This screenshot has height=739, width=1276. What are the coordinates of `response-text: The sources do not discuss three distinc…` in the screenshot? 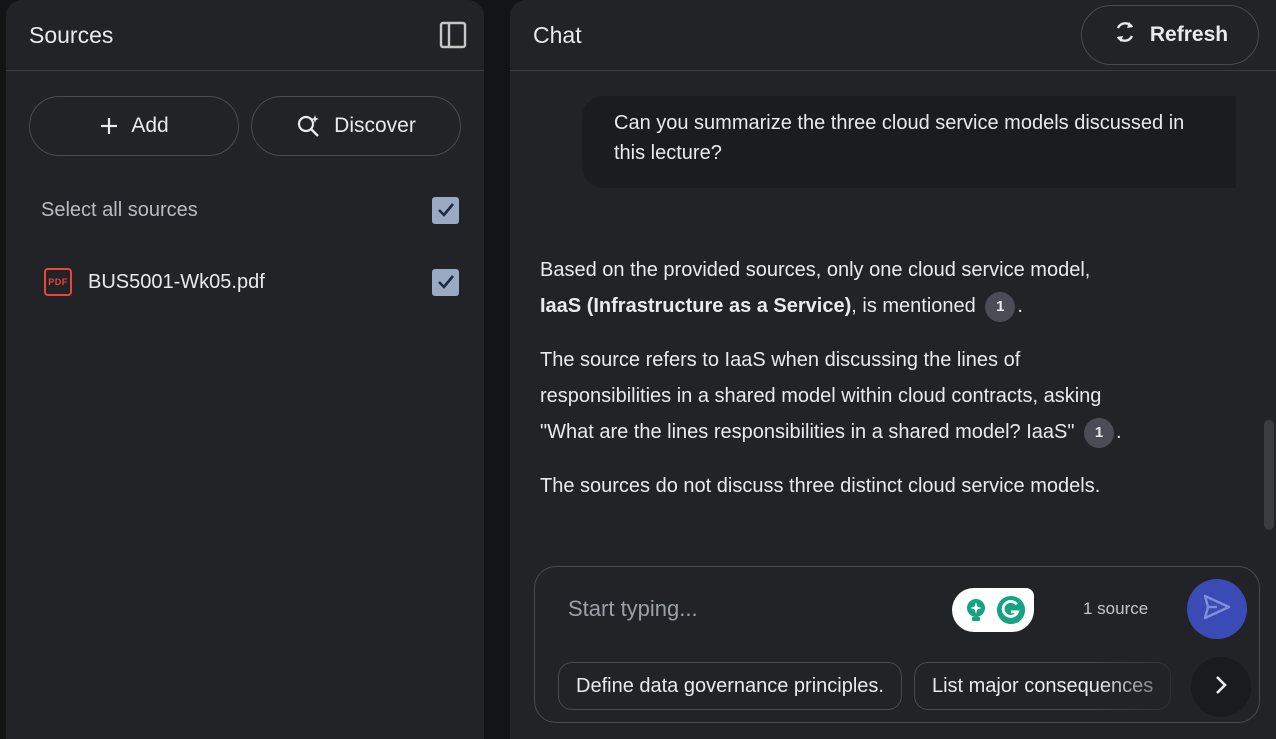 It's located at (820, 486).